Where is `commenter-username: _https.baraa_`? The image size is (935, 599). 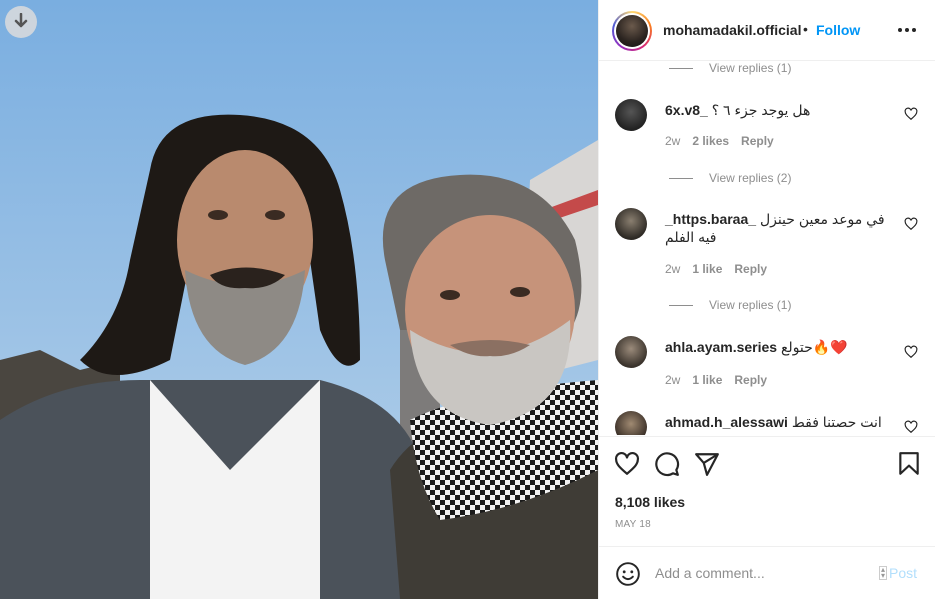
commenter-username: _https.baraa_ is located at coordinates (710, 219).